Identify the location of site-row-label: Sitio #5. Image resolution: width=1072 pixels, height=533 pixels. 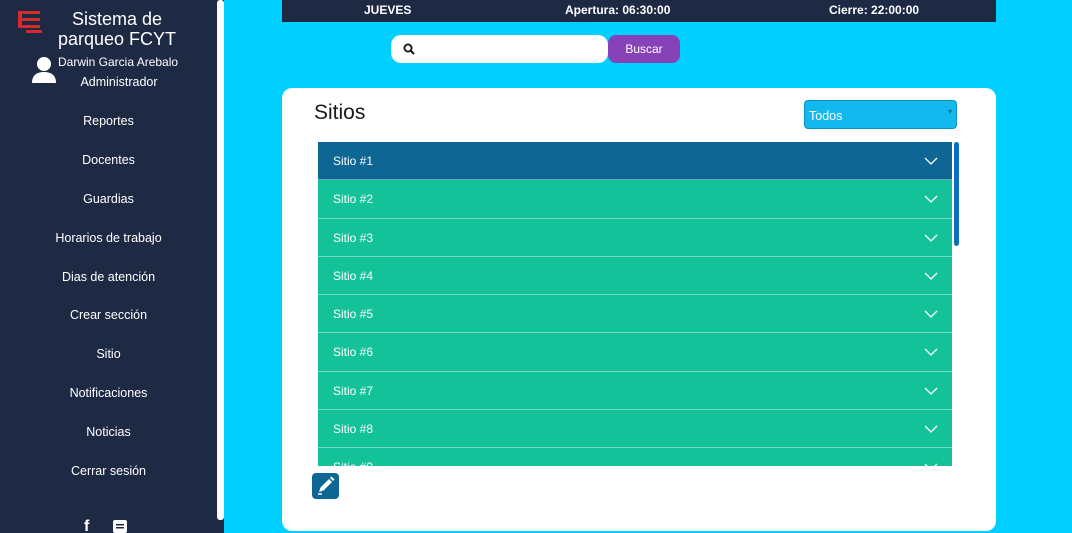
(353, 314).